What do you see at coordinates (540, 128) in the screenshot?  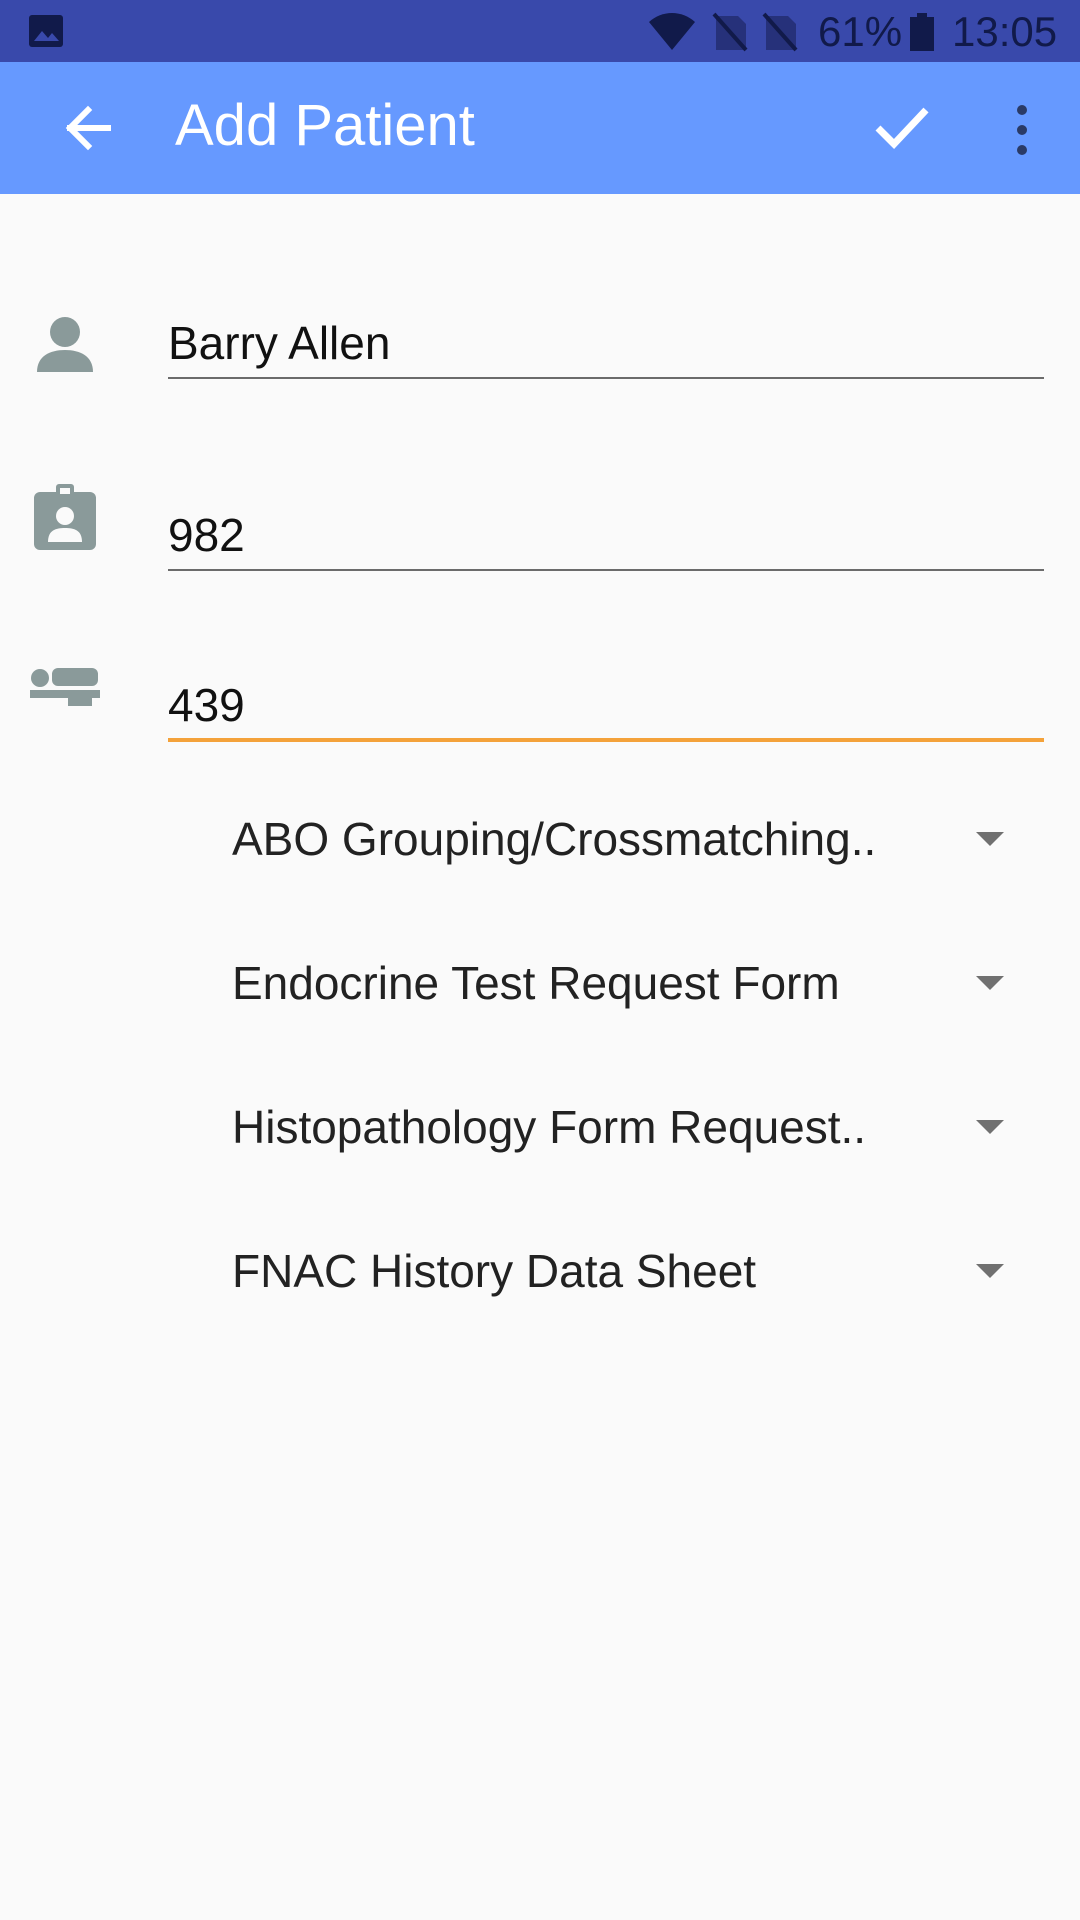 I see `app-bar: Add Patient` at bounding box center [540, 128].